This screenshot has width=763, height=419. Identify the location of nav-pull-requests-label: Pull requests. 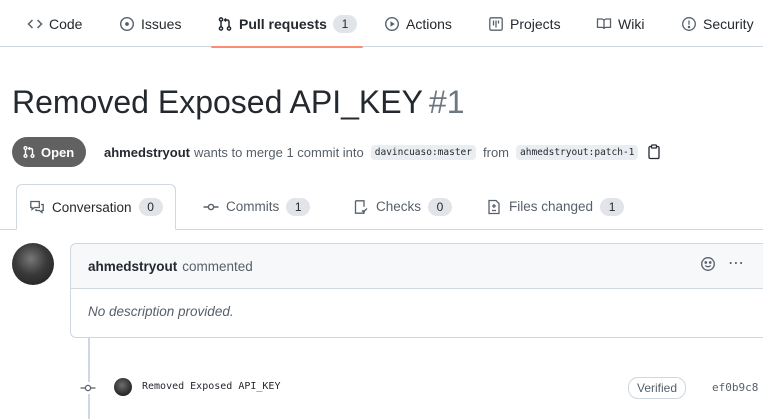
(283, 23).